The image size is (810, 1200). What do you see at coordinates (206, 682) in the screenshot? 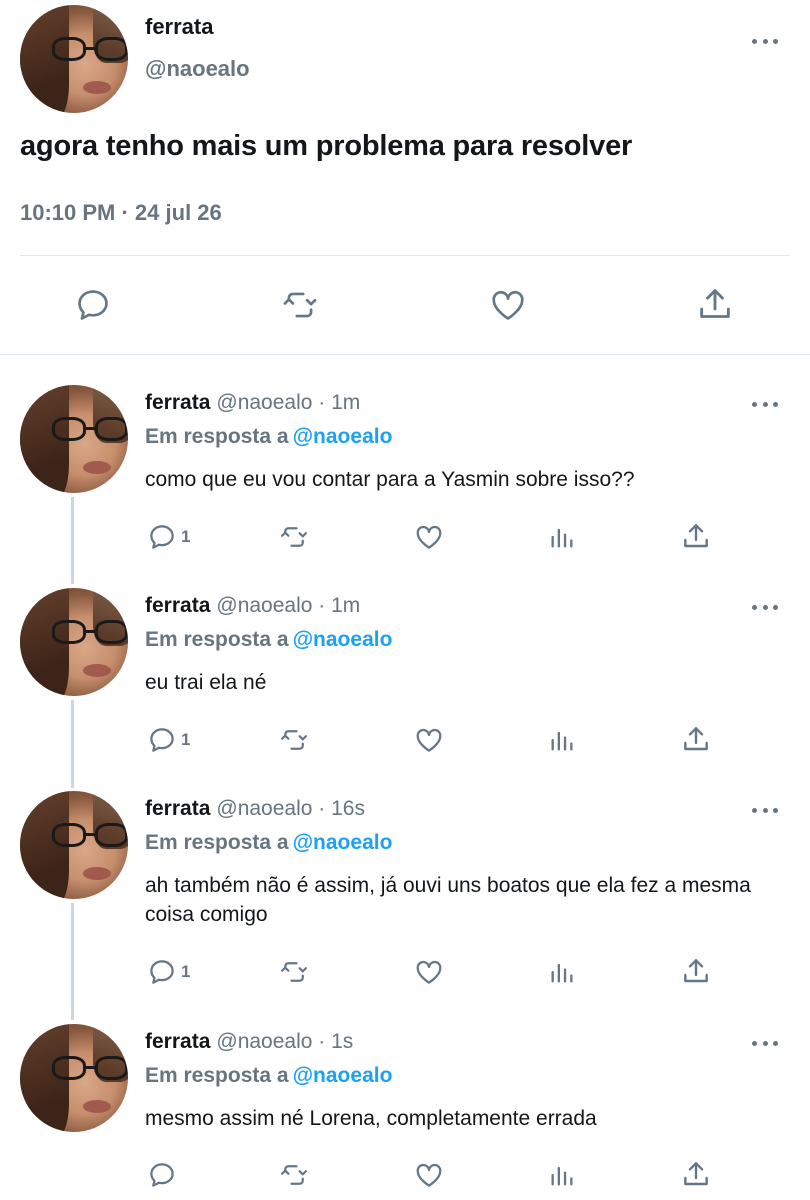
I see `reply-text: eu trai ela né` at bounding box center [206, 682].